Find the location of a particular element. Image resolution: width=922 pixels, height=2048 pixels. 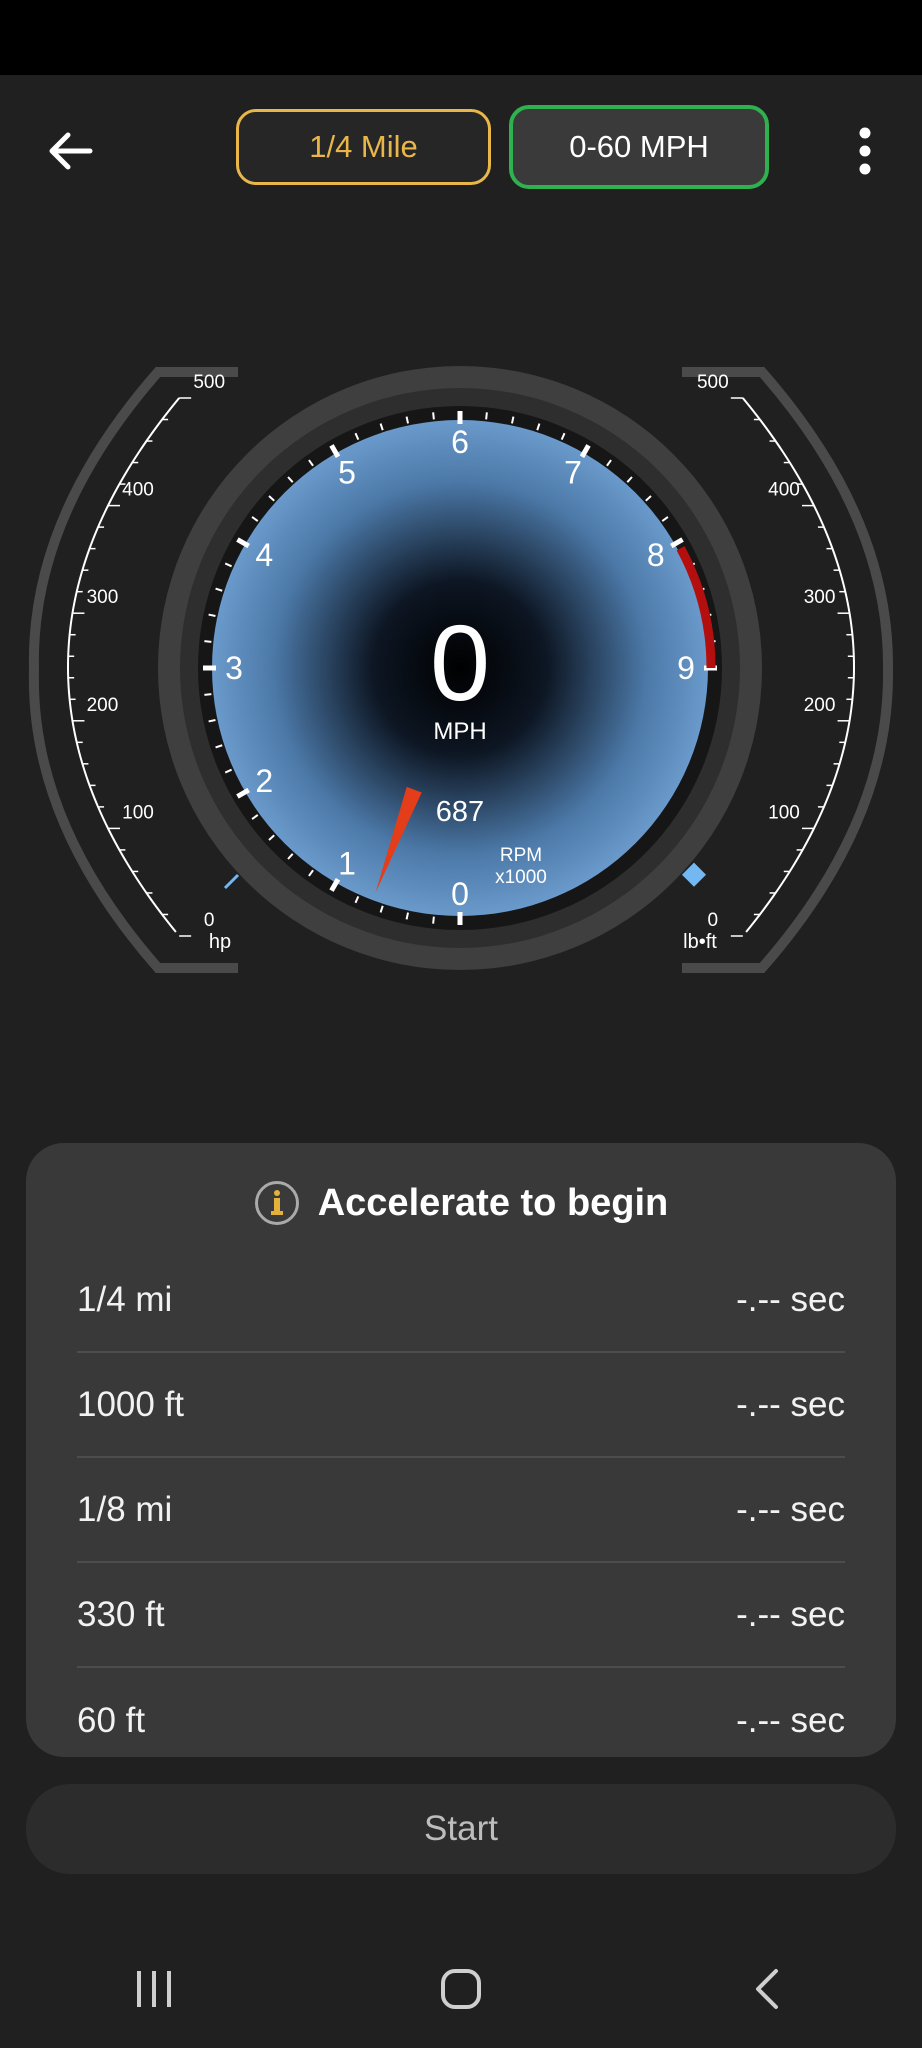

nav-recents-button is located at coordinates (154, 1989).